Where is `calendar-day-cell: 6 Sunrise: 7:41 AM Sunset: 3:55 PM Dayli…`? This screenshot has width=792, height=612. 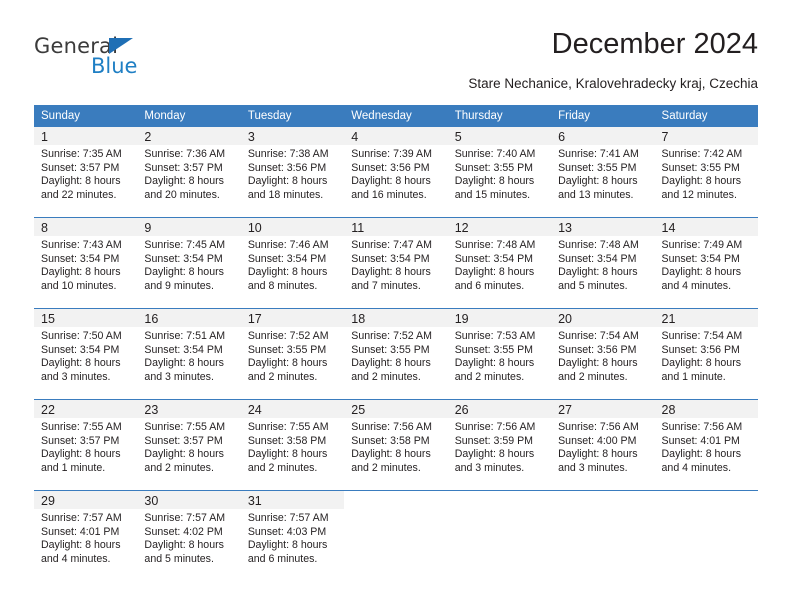 calendar-day-cell: 6 Sunrise: 7:41 AM Sunset: 3:55 PM Dayli… is located at coordinates (603, 172).